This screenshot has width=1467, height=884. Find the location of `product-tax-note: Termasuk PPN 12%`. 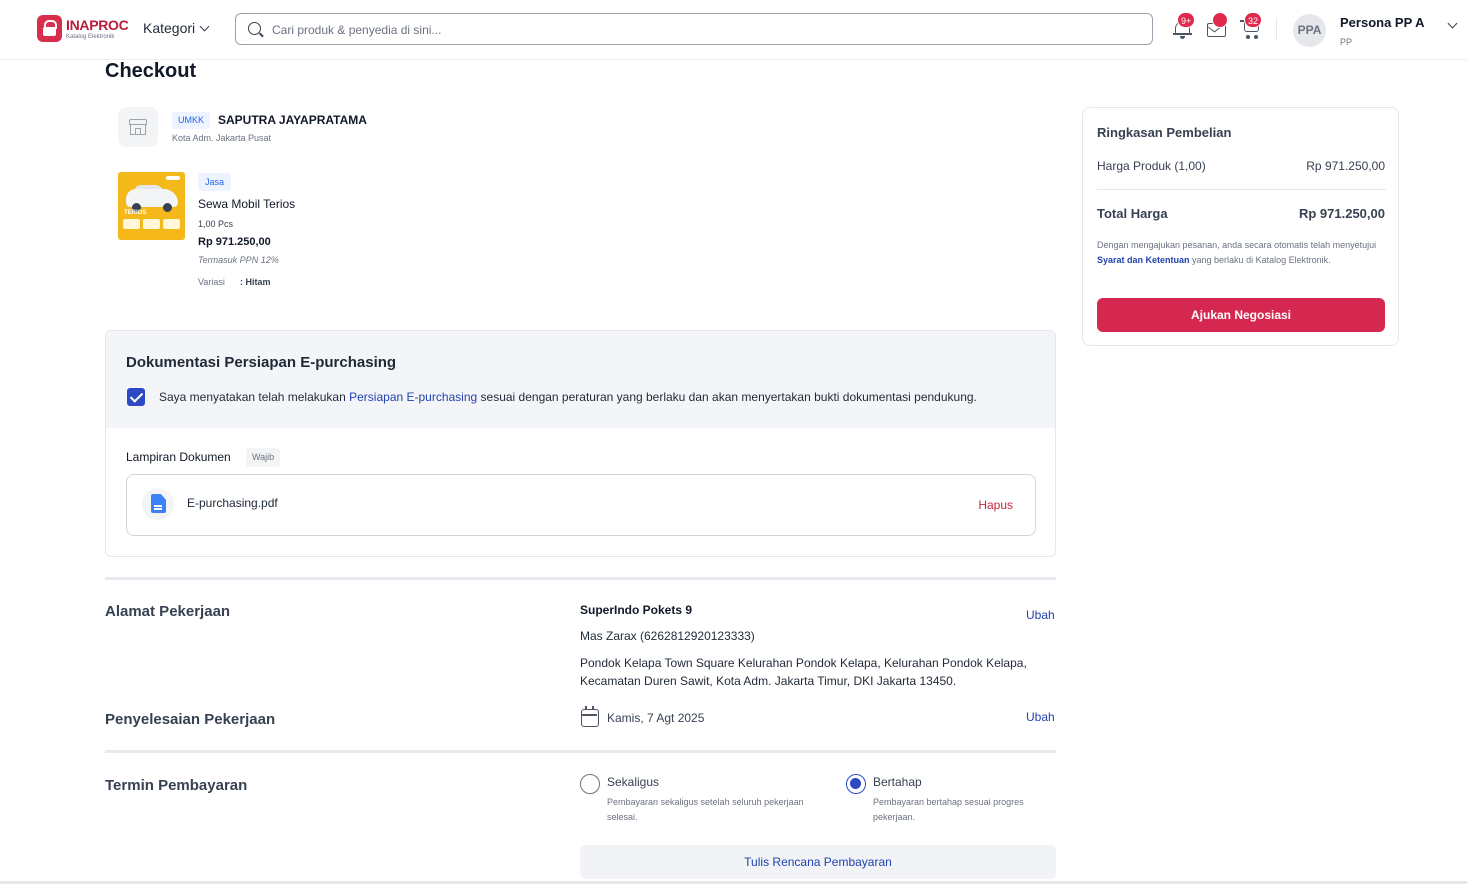

product-tax-note: Termasuk PPN 12% is located at coordinates (238, 260).